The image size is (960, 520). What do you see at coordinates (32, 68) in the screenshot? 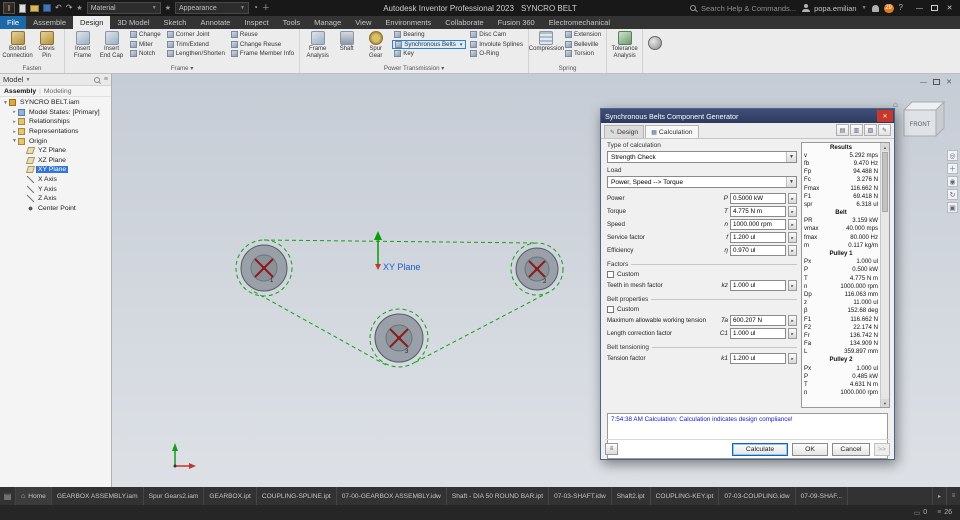
I see `ribbon-group-label: Fasten` at bounding box center [32, 68].